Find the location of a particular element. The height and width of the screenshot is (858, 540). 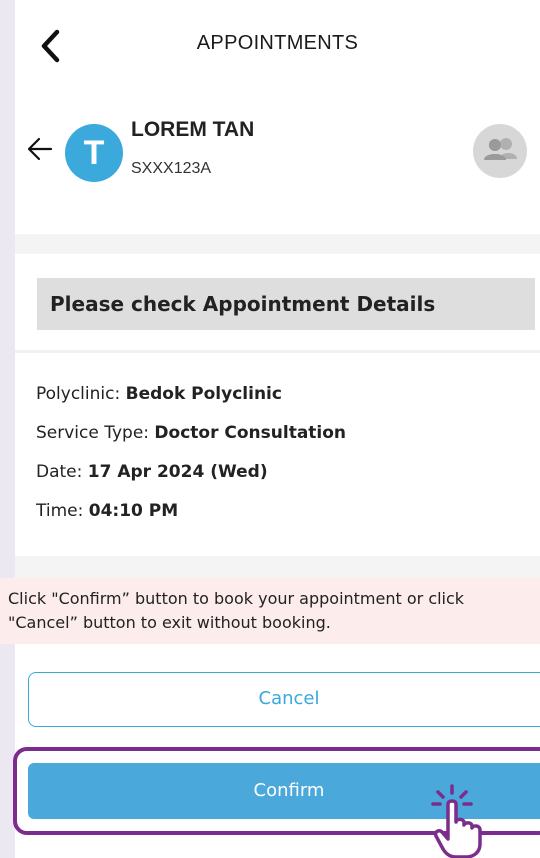

detail-value: 17 Apr 2024 (Wed) is located at coordinates (177, 472).